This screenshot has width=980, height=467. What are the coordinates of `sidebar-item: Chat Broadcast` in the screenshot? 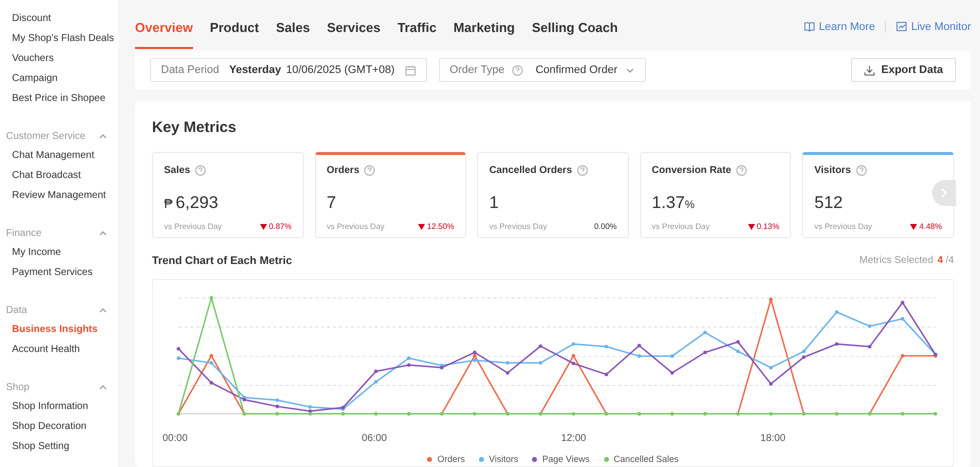 It's located at (65, 176).